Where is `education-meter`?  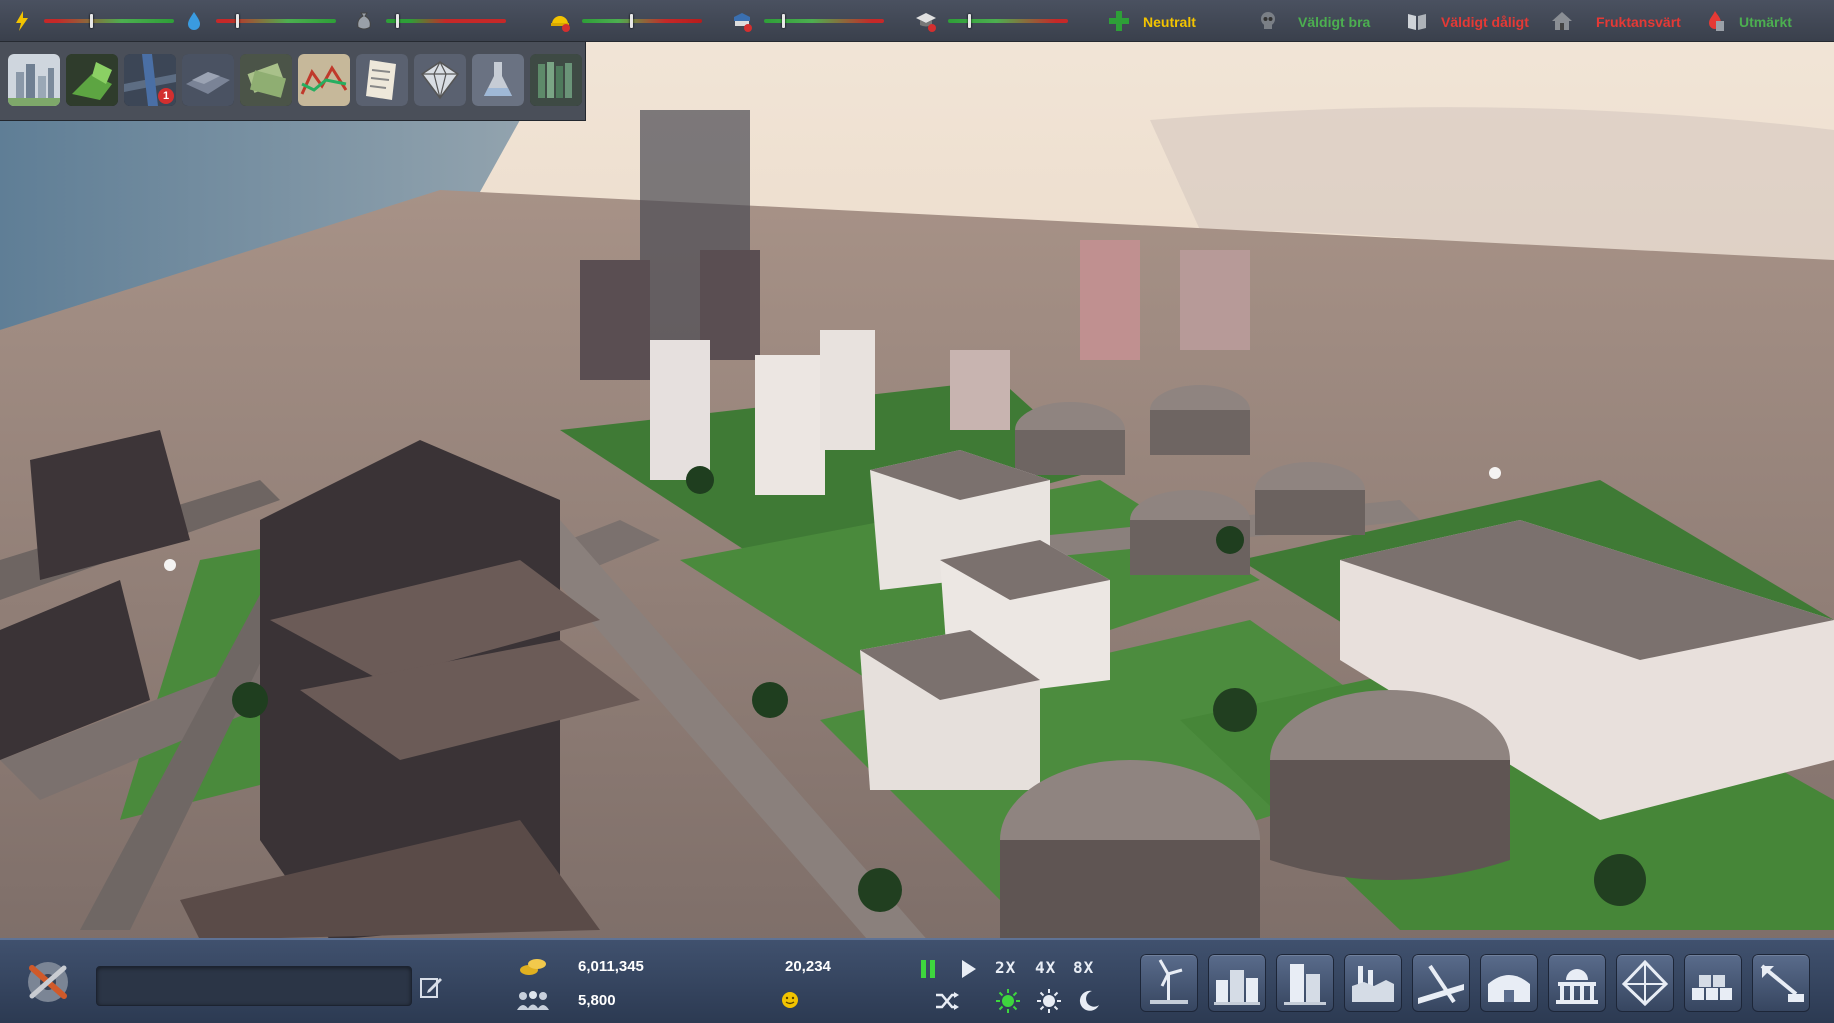
education-meter is located at coordinates (994, 21).